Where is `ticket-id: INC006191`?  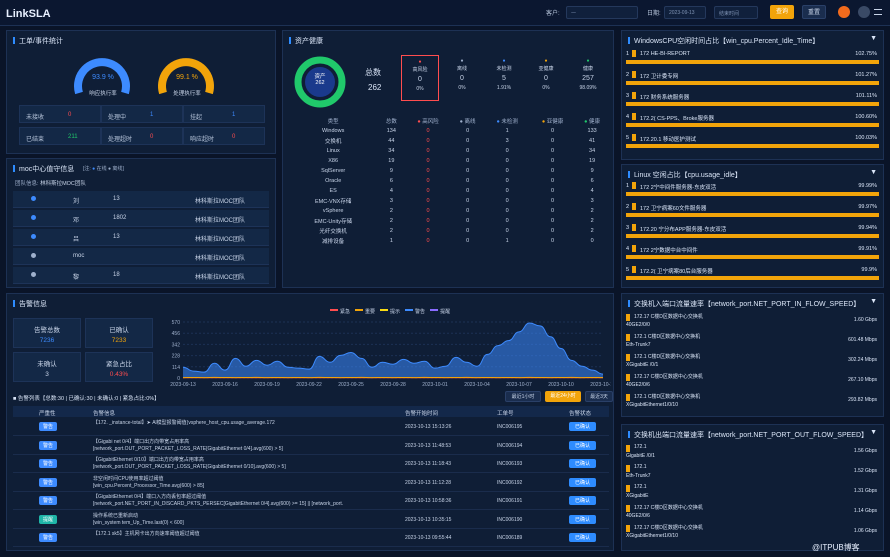 ticket-id: INC006191 is located at coordinates (509, 501).